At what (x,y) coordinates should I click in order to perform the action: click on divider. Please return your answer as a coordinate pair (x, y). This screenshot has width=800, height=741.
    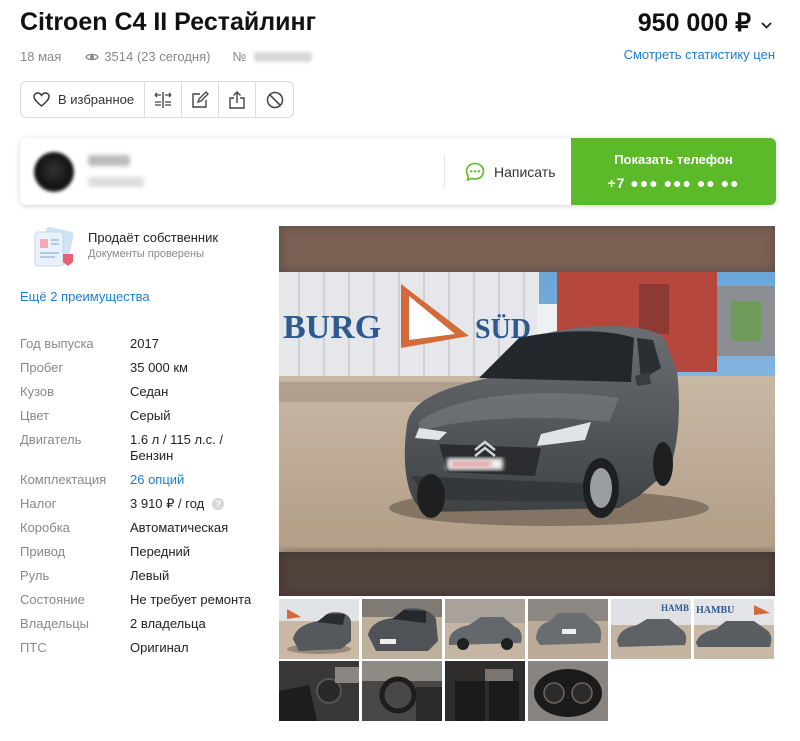
    Looking at the image, I should click on (444, 171).